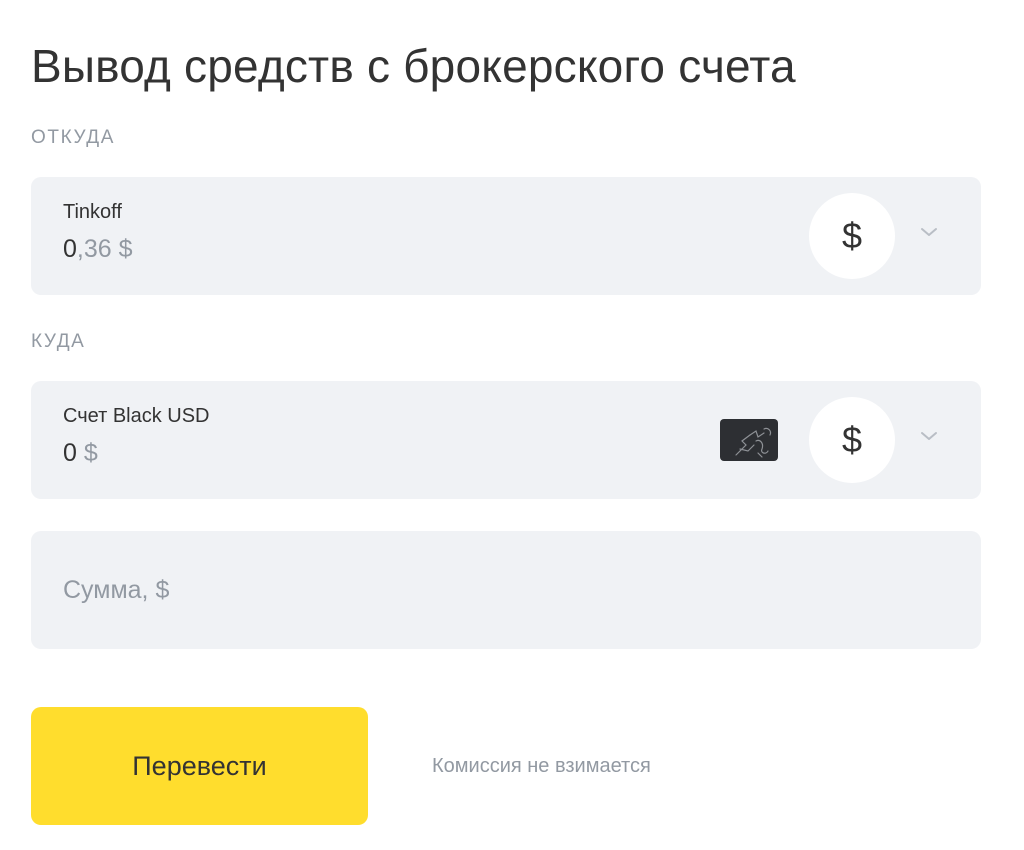 The width and height of the screenshot is (1024, 850). I want to click on from-balance-fraction: ,36 $, so click(104, 249).